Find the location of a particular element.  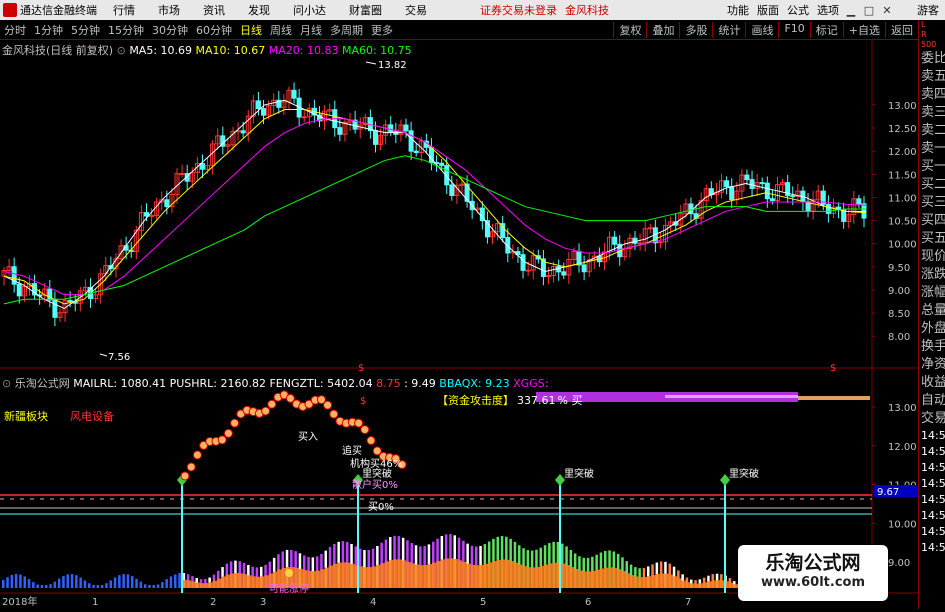

tab-period-1: 1分钟 is located at coordinates (48, 30).